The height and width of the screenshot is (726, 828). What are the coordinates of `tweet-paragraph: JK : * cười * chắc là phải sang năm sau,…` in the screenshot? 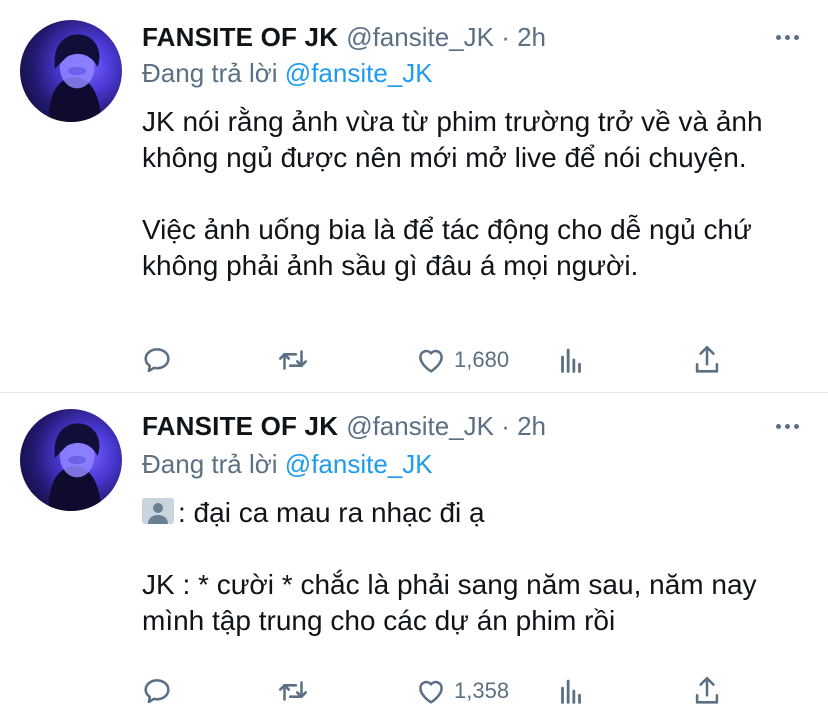 It's located at (449, 602).